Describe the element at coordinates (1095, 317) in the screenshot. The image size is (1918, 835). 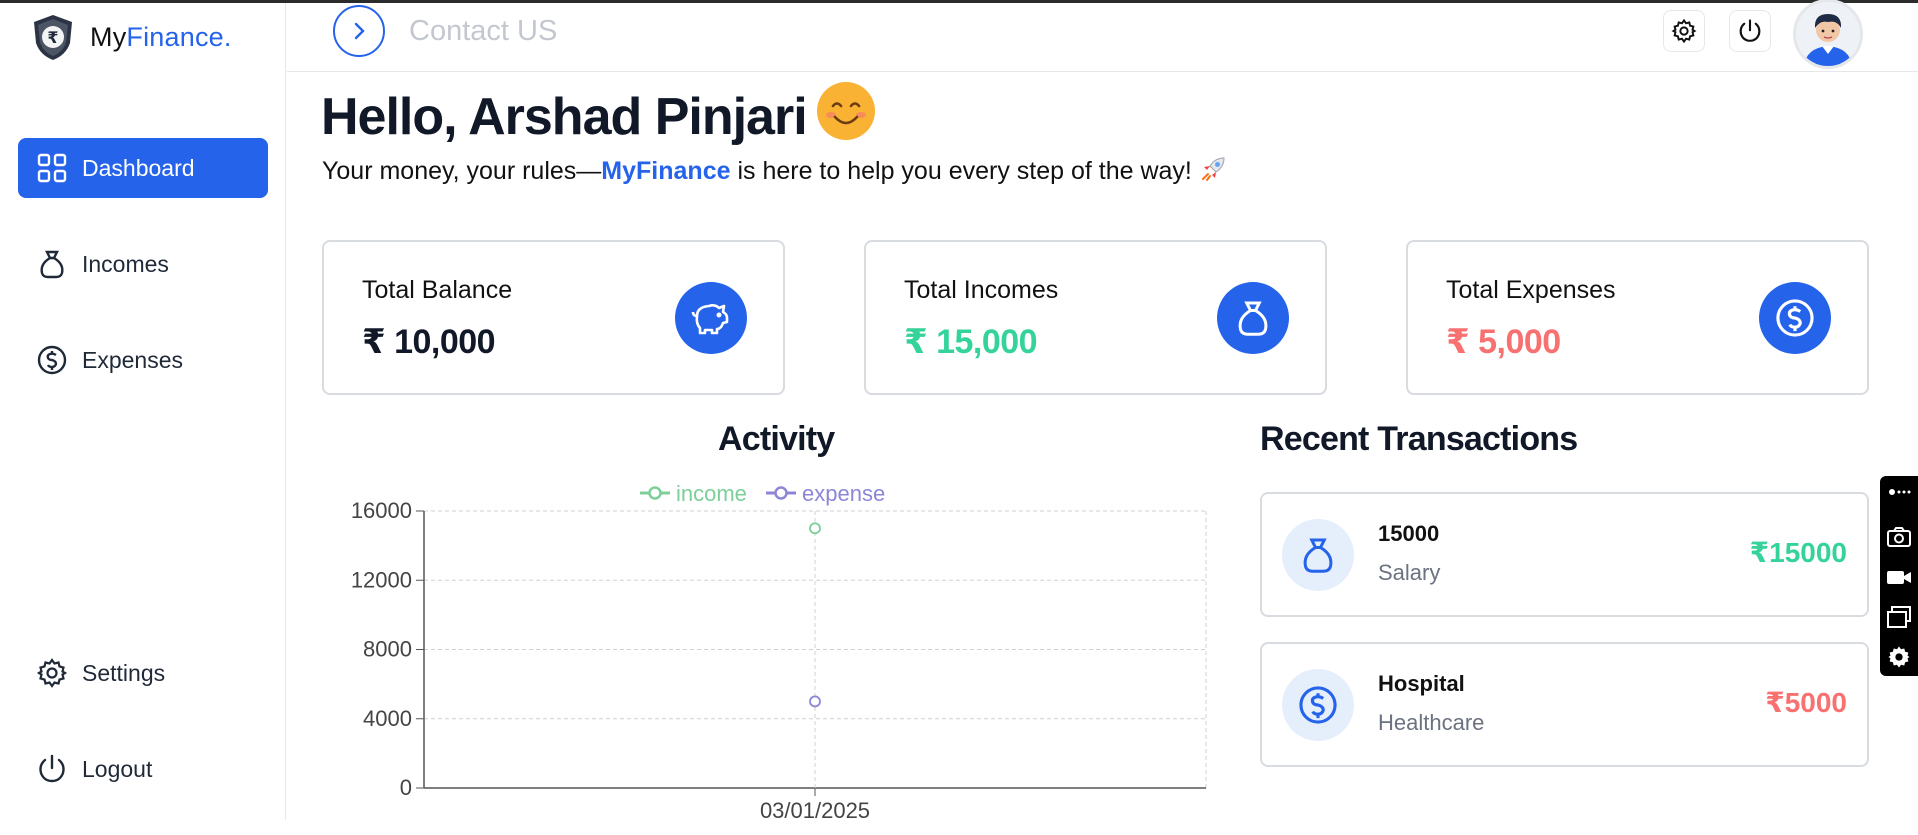
I see `total-incomes-card: Total Incomes ₹ 15,000` at that location.